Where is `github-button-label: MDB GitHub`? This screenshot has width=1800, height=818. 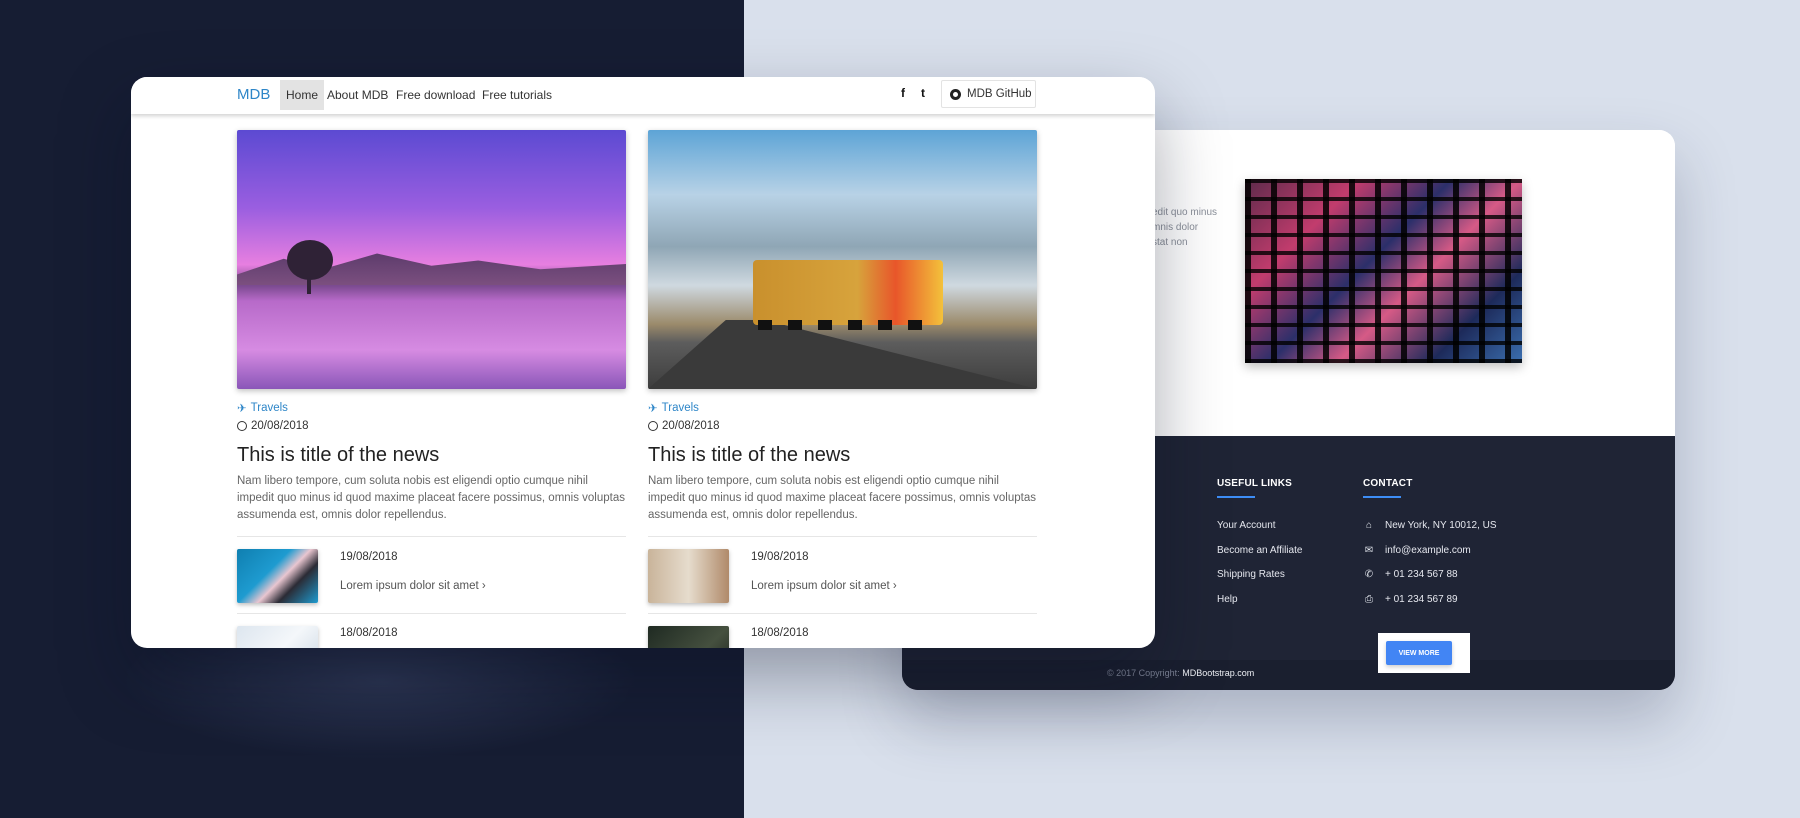
github-button-label: MDB GitHub is located at coordinates (999, 94).